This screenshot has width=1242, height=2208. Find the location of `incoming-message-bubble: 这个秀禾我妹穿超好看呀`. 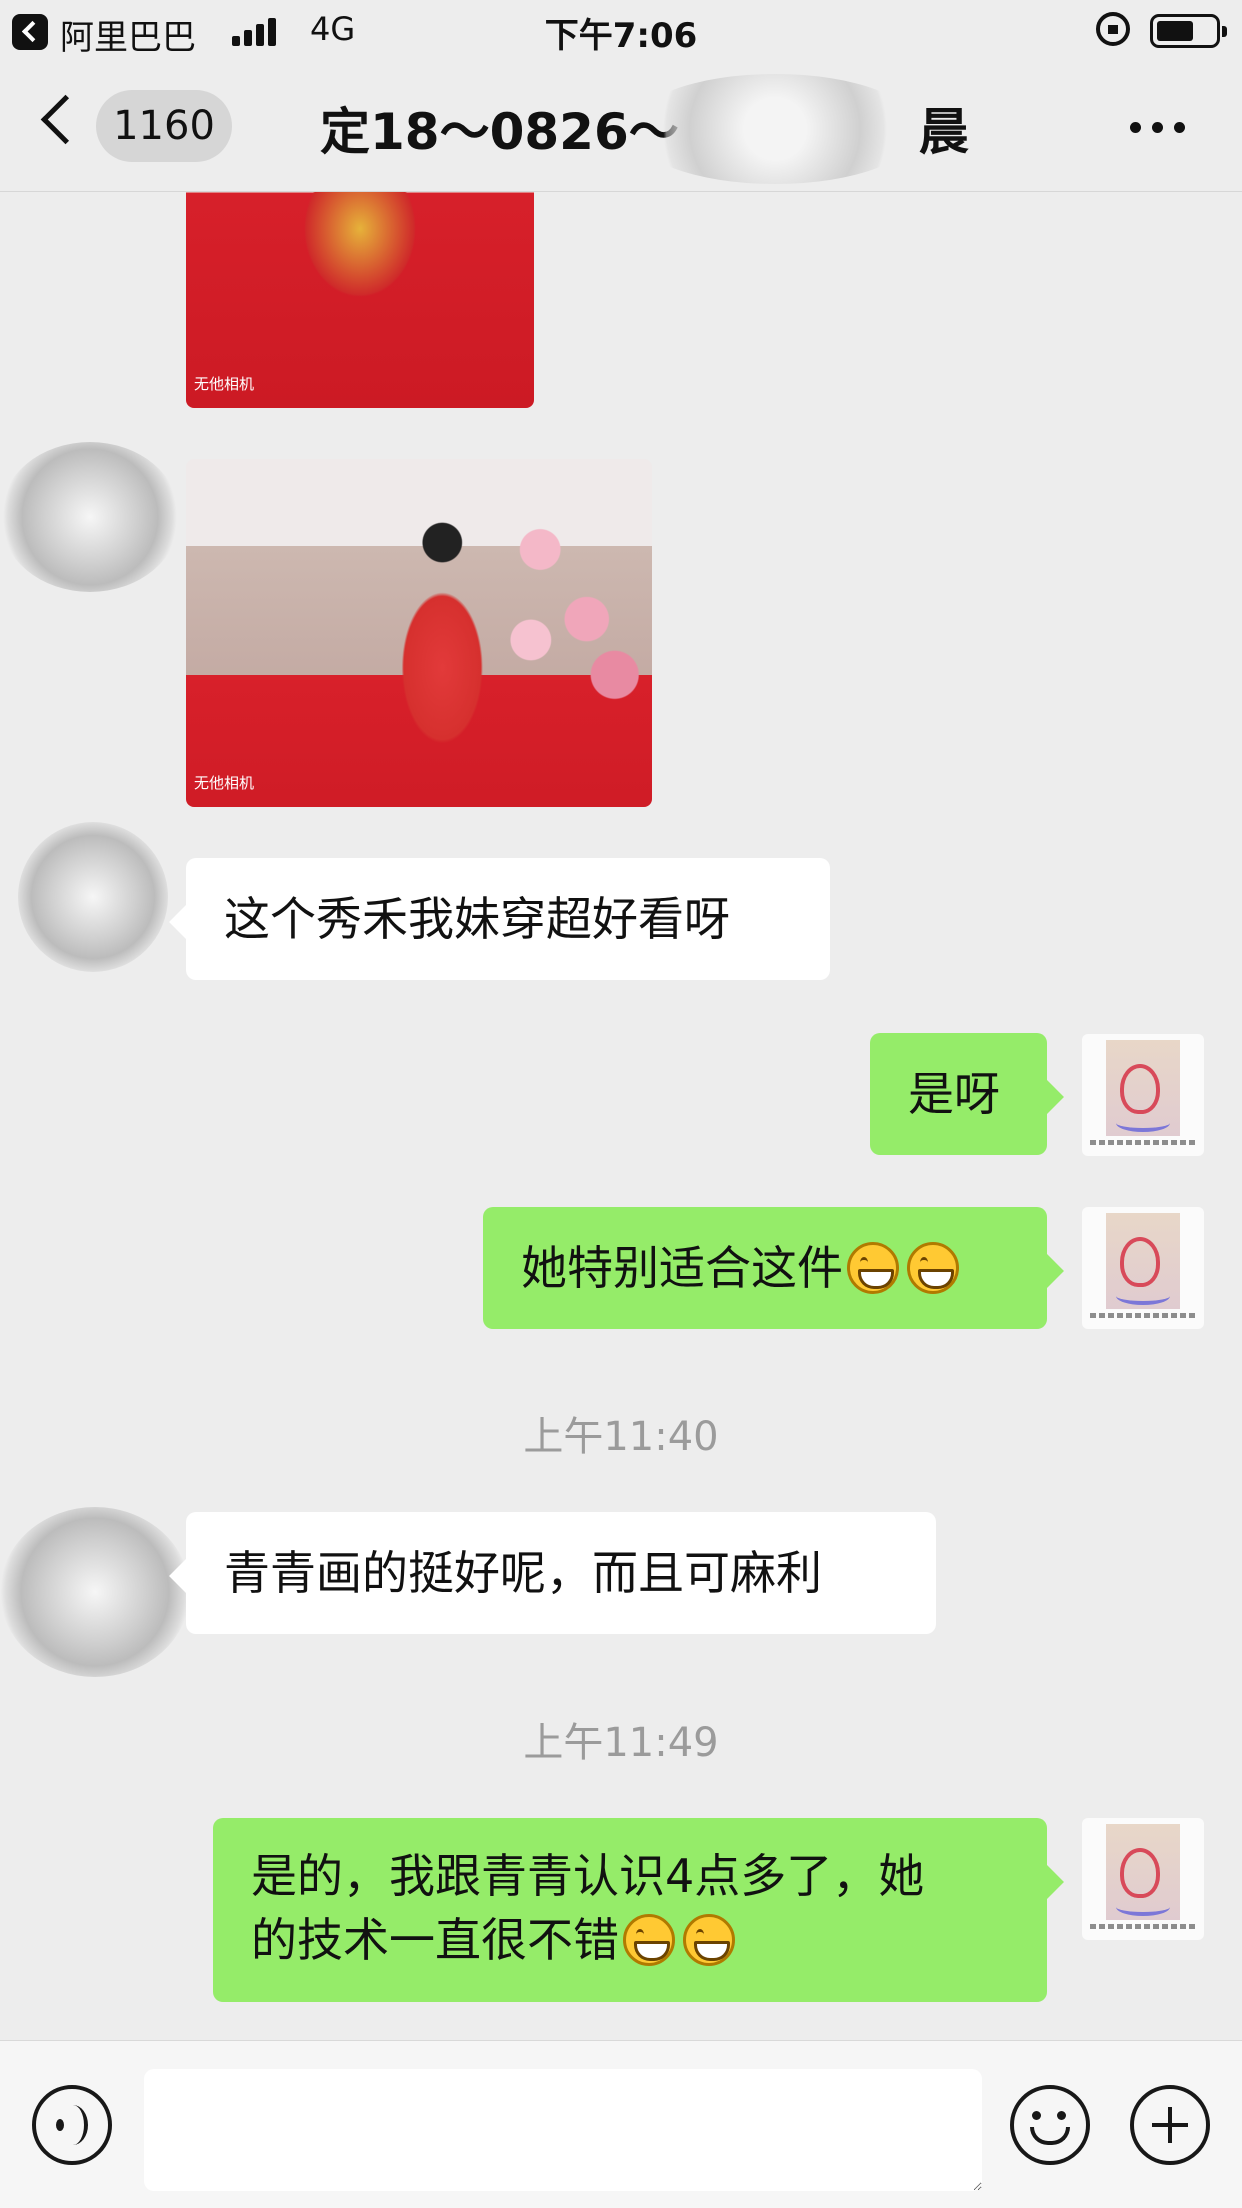

incoming-message-bubble: 这个秀禾我妹穿超好看呀 is located at coordinates (508, 919).